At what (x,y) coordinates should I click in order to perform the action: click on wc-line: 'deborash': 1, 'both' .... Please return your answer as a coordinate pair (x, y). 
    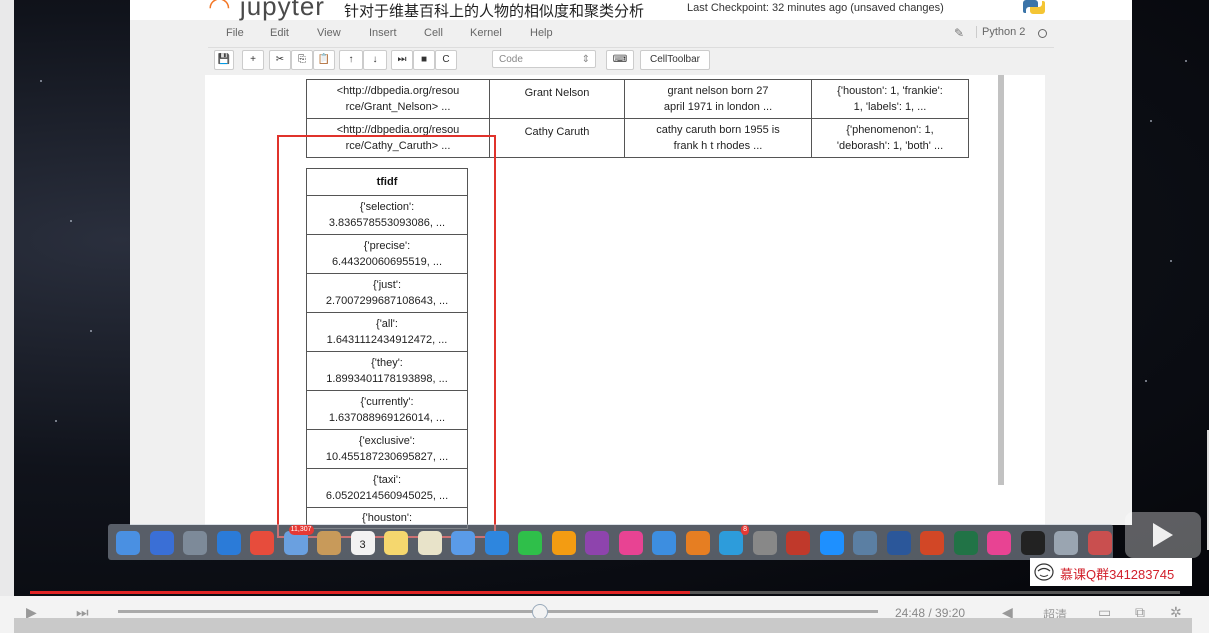
    Looking at the image, I should click on (890, 146).